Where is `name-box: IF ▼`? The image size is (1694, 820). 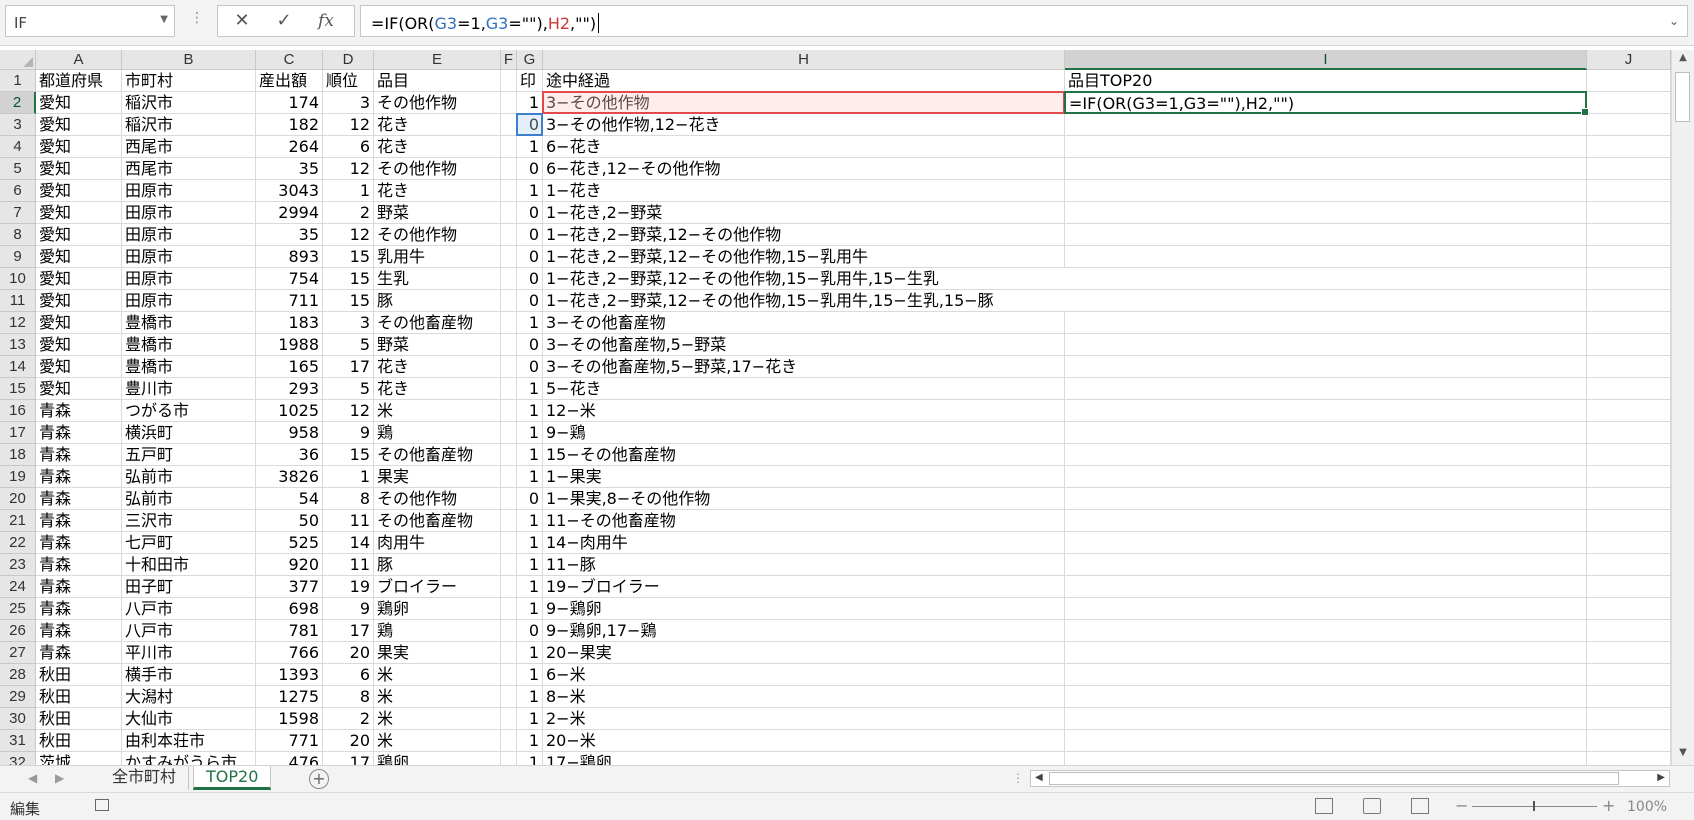 name-box: IF ▼ is located at coordinates (90, 21).